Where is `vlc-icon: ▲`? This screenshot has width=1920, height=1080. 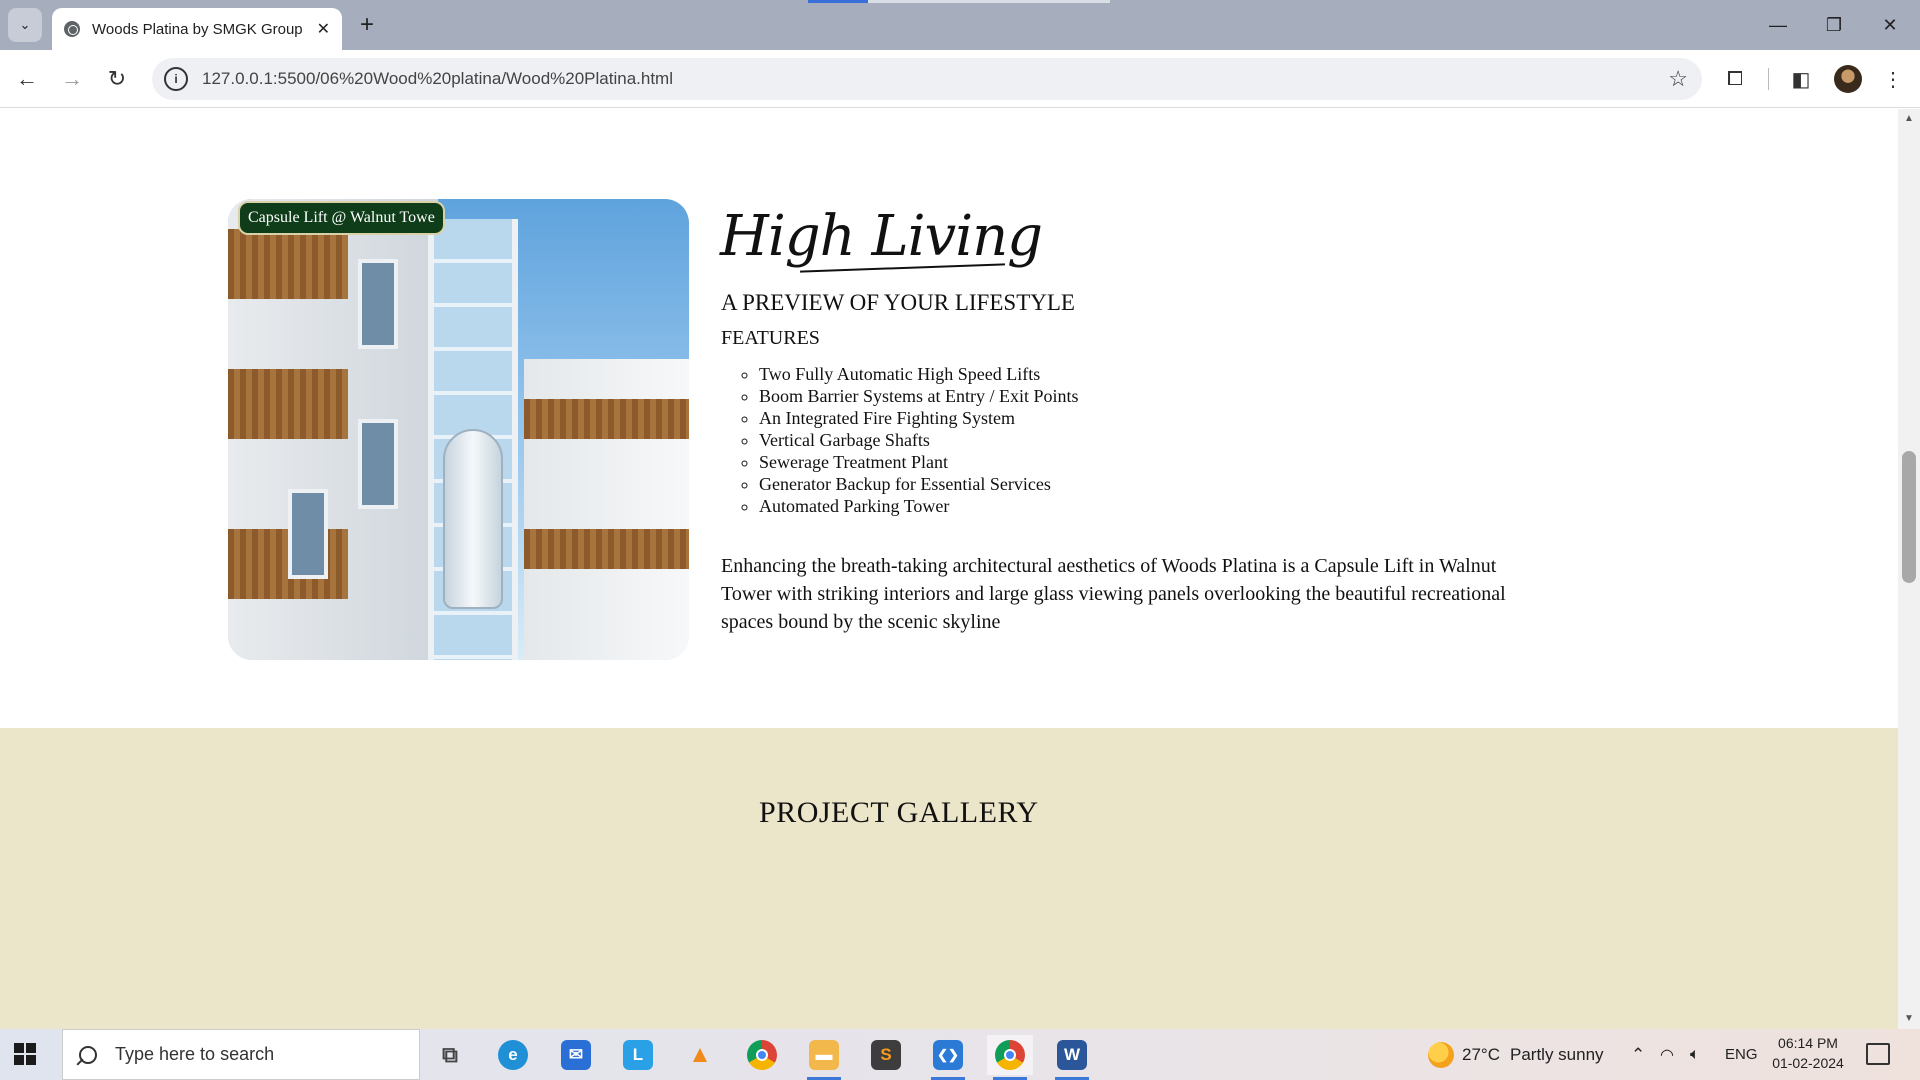 vlc-icon: ▲ is located at coordinates (700, 1055).